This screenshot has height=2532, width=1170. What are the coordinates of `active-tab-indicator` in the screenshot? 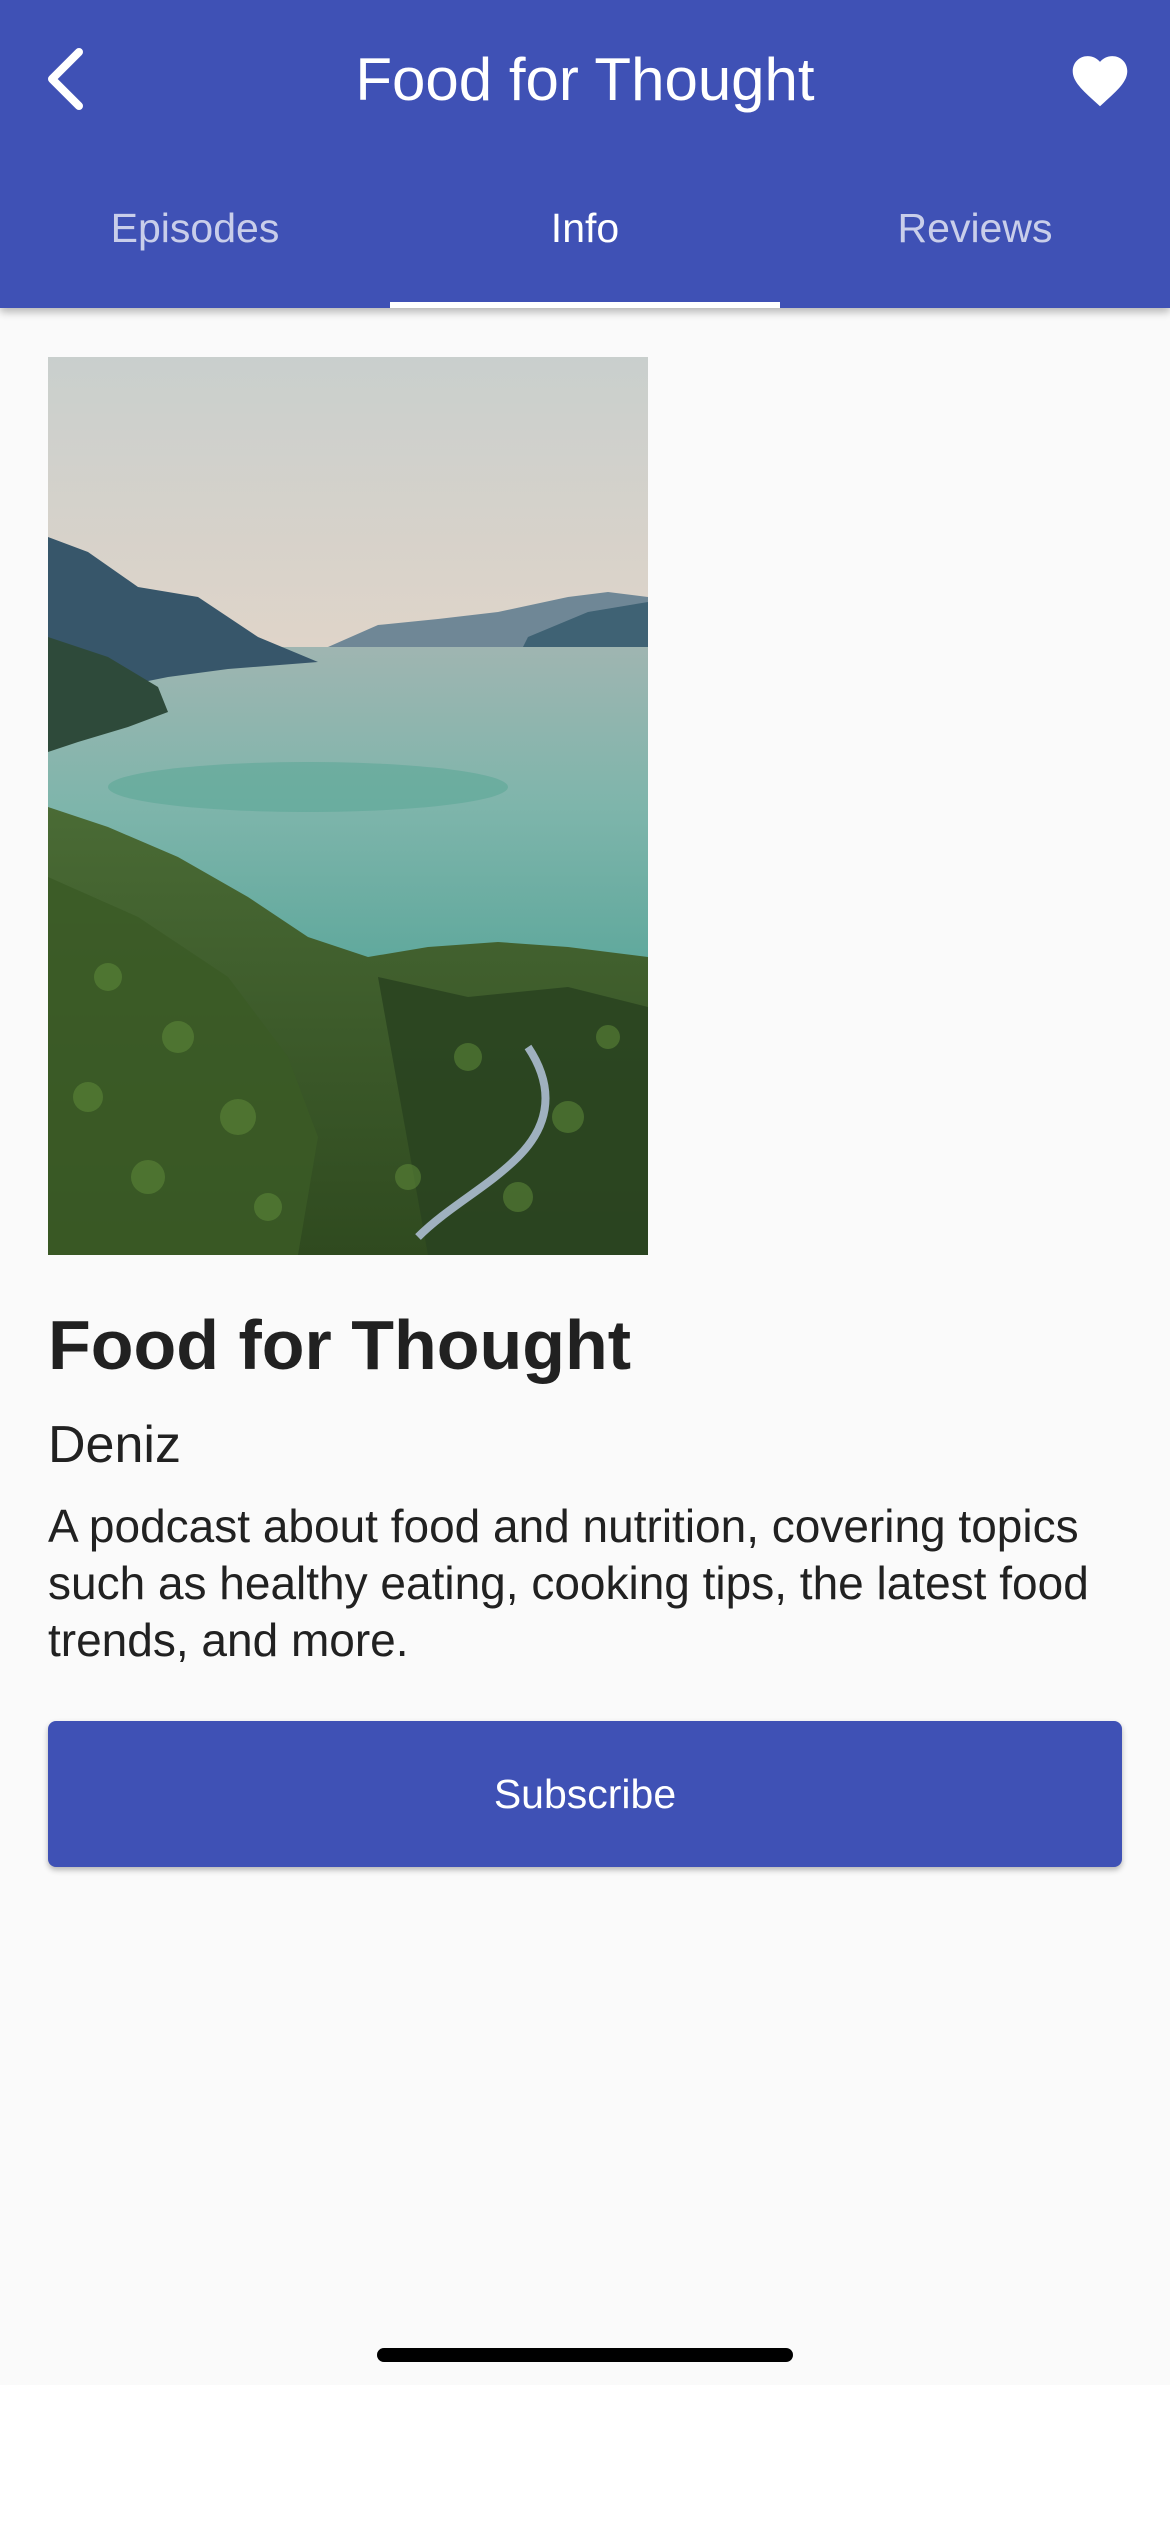 It's located at (585, 305).